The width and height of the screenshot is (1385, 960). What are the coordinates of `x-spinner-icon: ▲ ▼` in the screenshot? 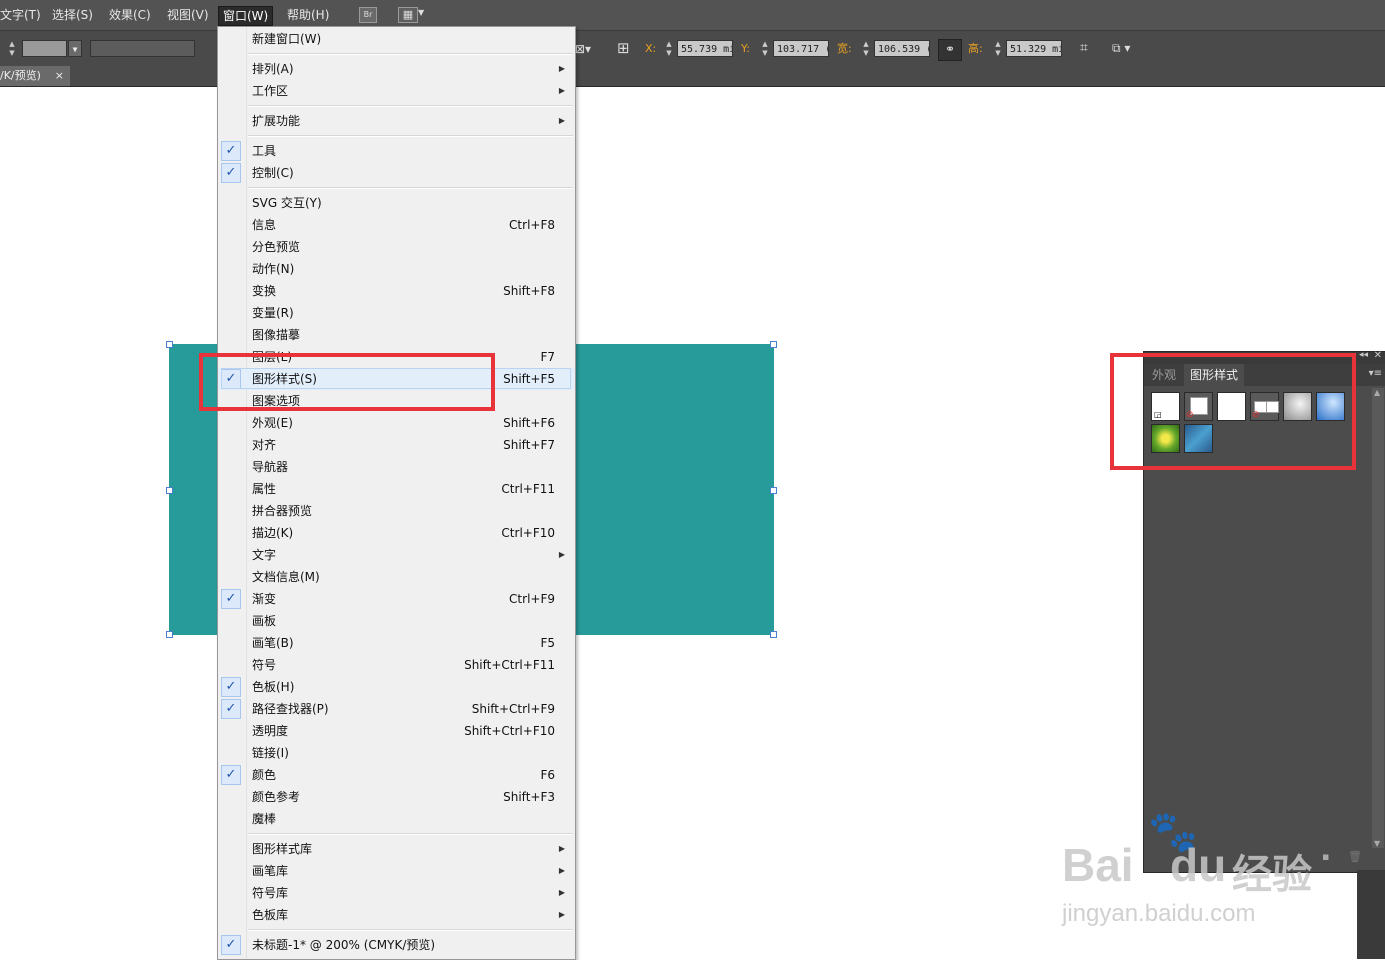 It's located at (669, 49).